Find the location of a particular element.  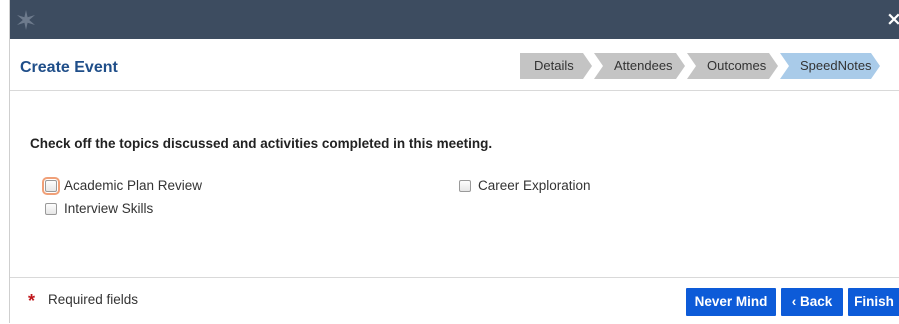

checkbox-label: Career Exploration is located at coordinates (534, 185).